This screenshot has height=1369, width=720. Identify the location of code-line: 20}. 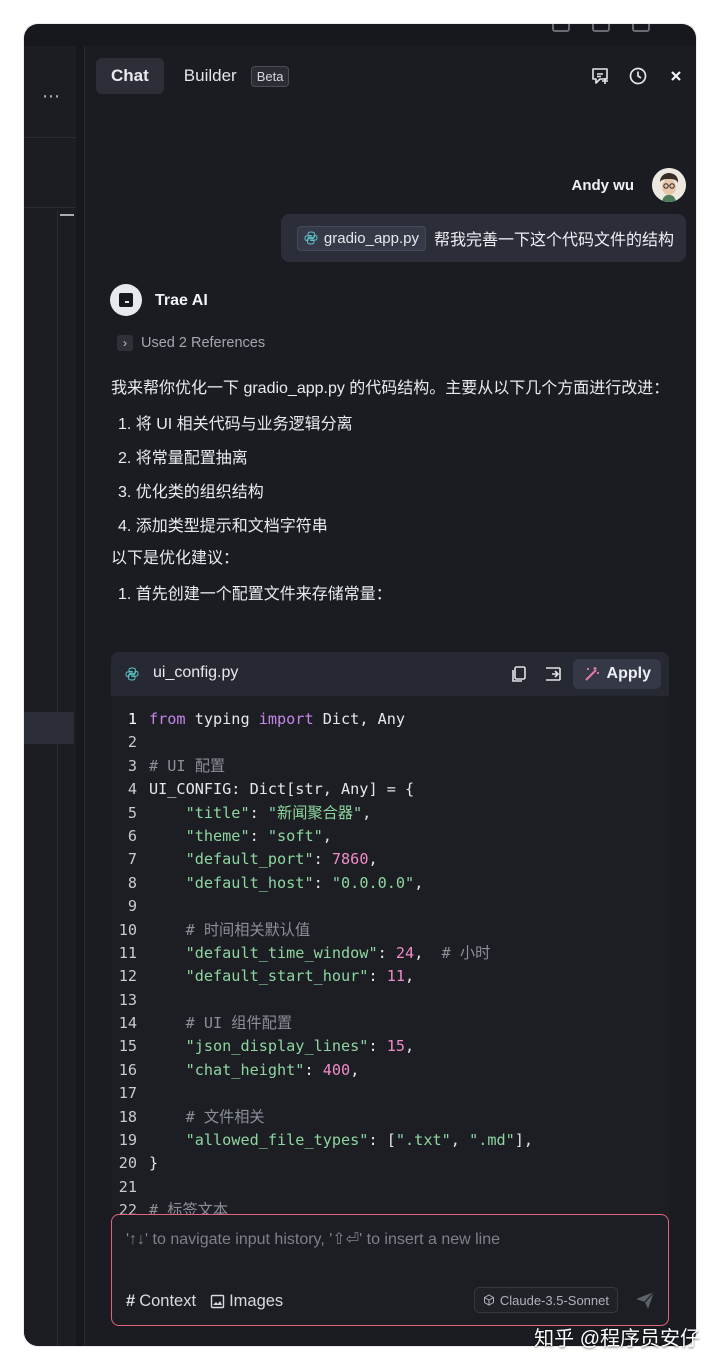
(390, 1163).